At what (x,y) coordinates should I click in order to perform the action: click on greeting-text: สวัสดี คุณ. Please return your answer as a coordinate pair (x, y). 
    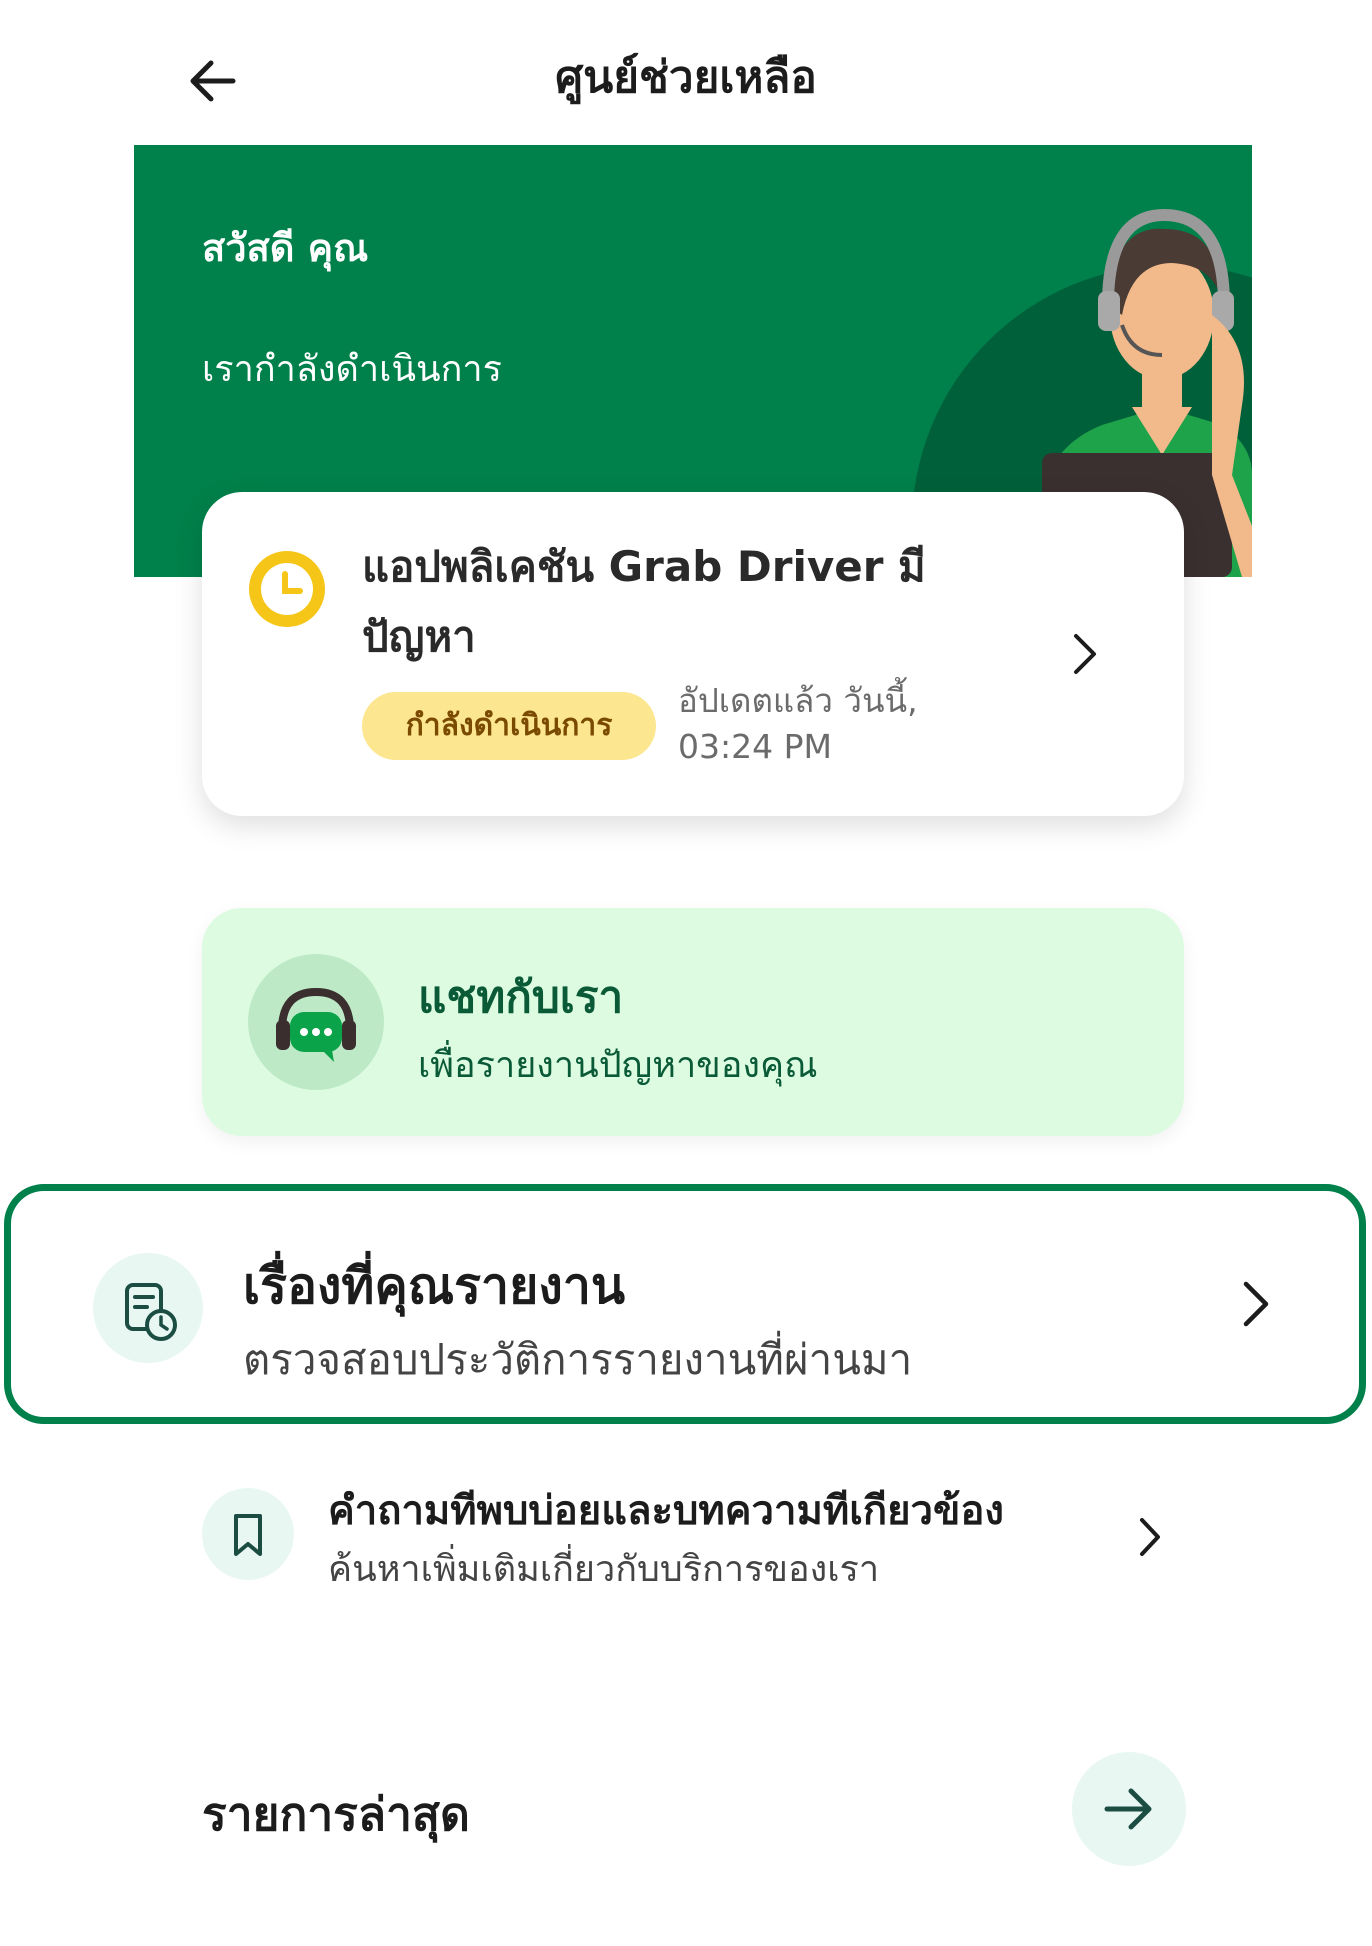
    Looking at the image, I should click on (285, 248).